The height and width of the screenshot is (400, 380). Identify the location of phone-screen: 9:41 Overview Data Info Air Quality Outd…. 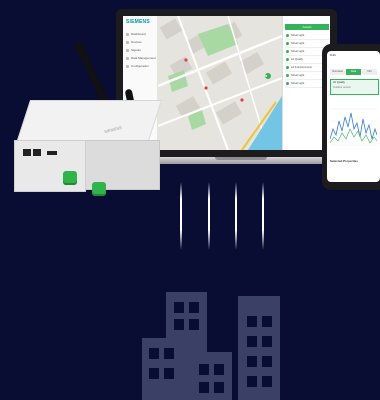
(353, 116).